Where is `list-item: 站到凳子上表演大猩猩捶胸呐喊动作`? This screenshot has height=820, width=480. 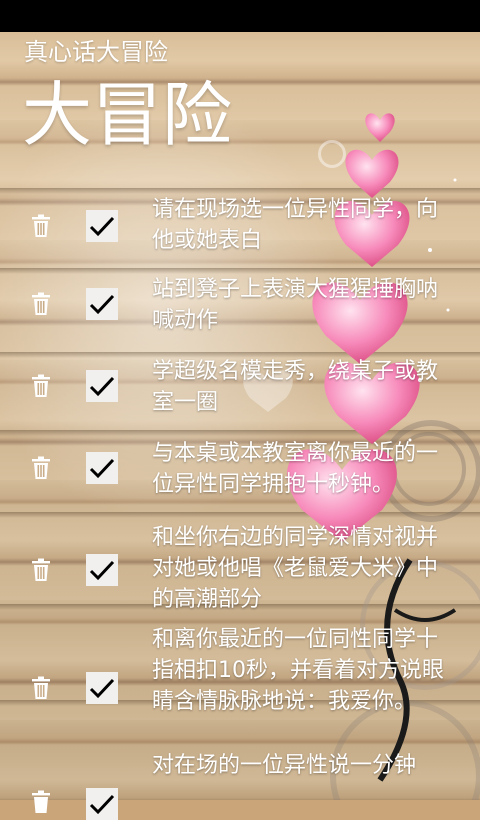
list-item: 站到凳子上表演大猩猩捶胸呐喊动作 is located at coordinates (240, 301).